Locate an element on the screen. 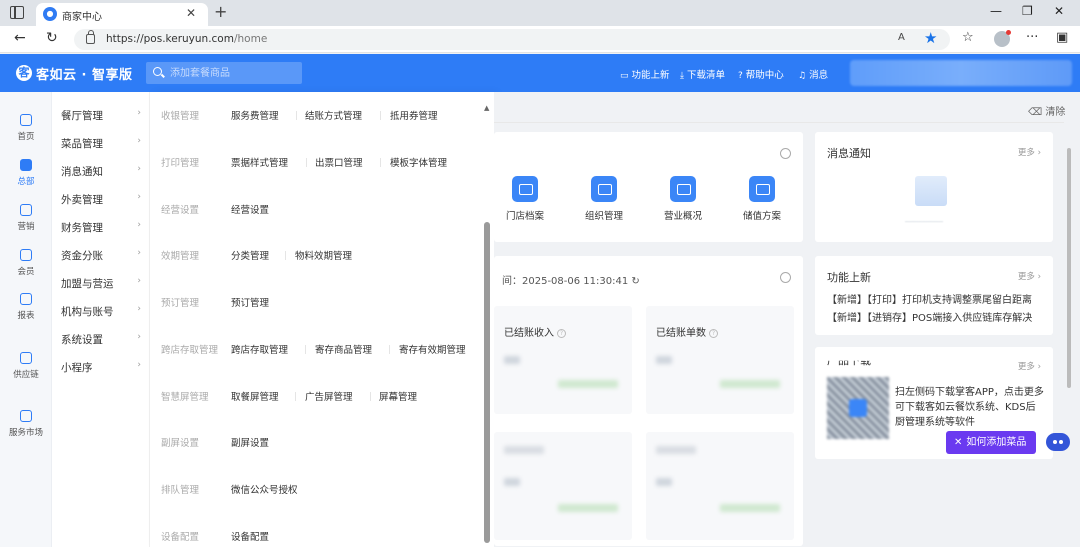 The width and height of the screenshot is (1080, 547). mega-link: 模板字体管理 is located at coordinates (418, 162).